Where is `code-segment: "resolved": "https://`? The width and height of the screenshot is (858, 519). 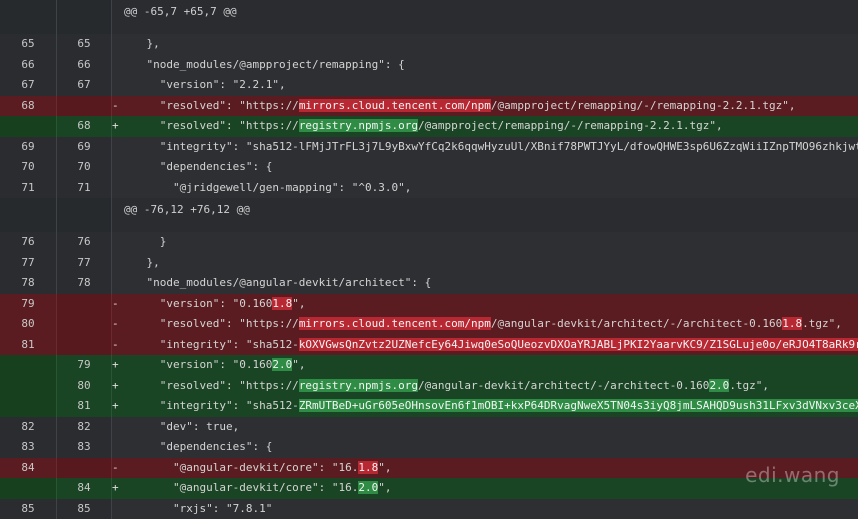
code-segment: "resolved": "https:// is located at coordinates (209, 323).